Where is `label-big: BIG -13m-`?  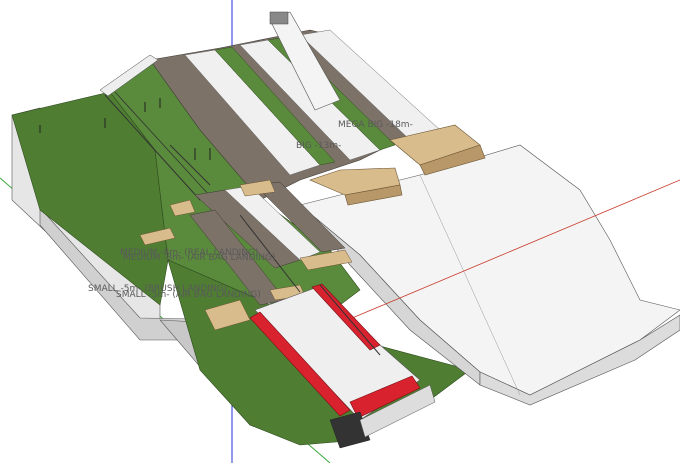 label-big: BIG -13m- is located at coordinates (318, 146).